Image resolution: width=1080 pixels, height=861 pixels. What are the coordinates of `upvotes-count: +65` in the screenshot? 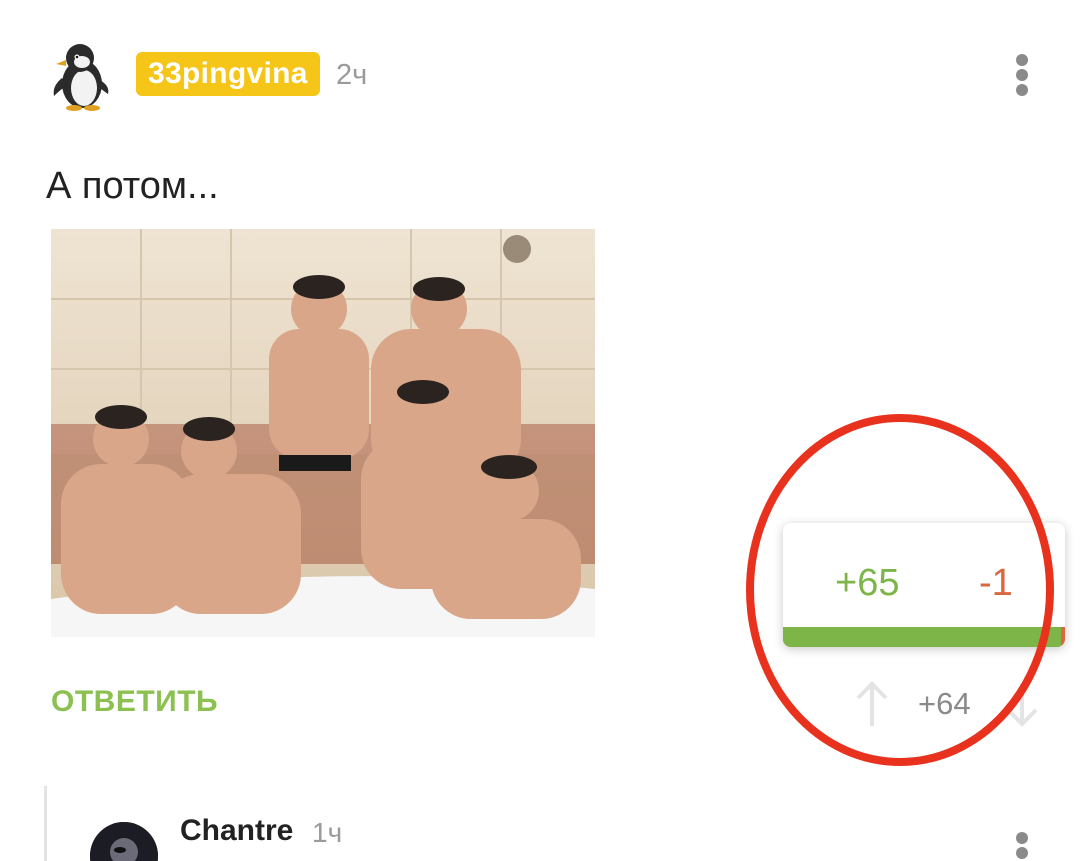 It's located at (867, 583).